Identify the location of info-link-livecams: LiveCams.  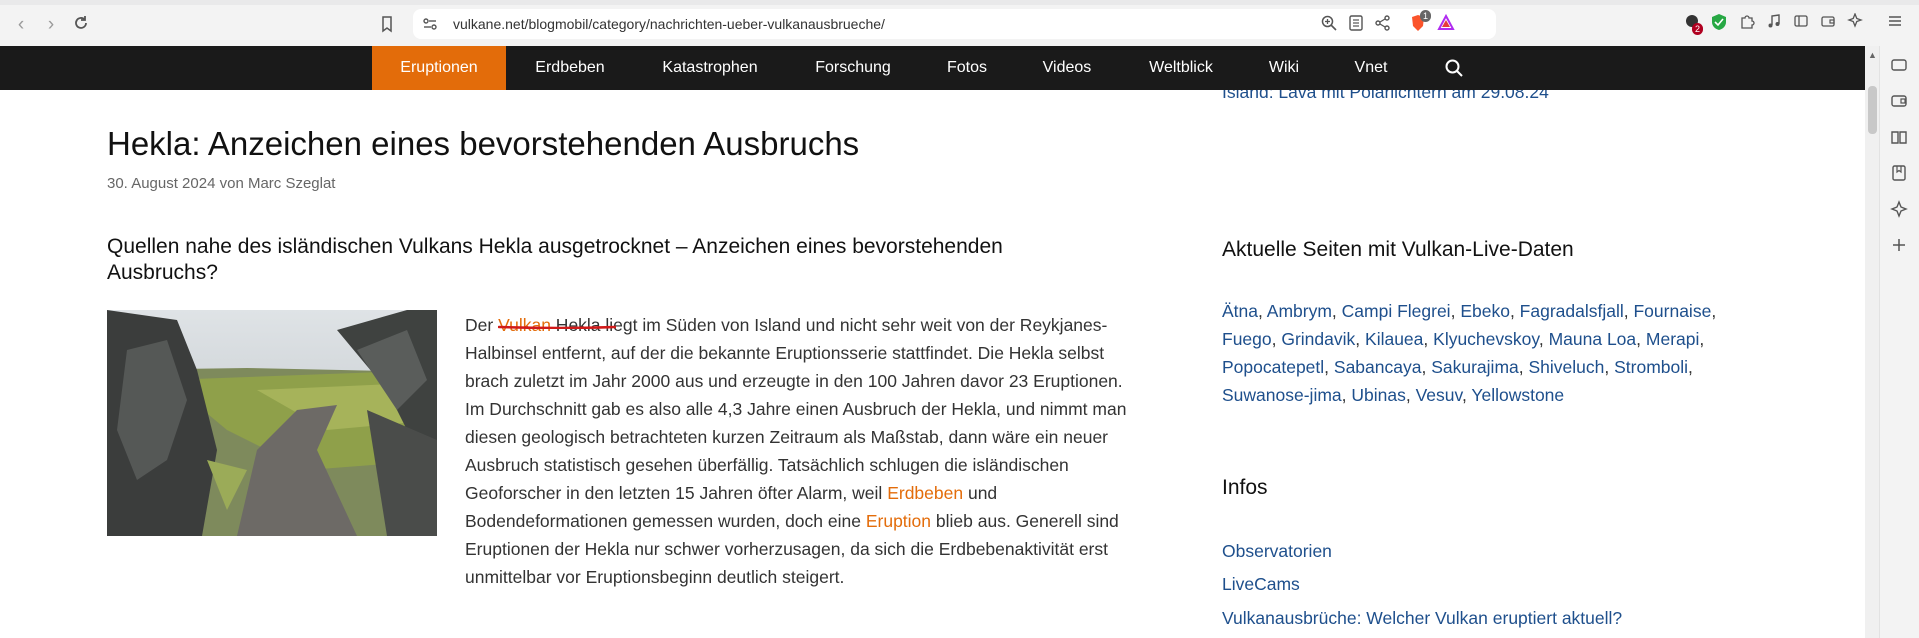
(1261, 584).